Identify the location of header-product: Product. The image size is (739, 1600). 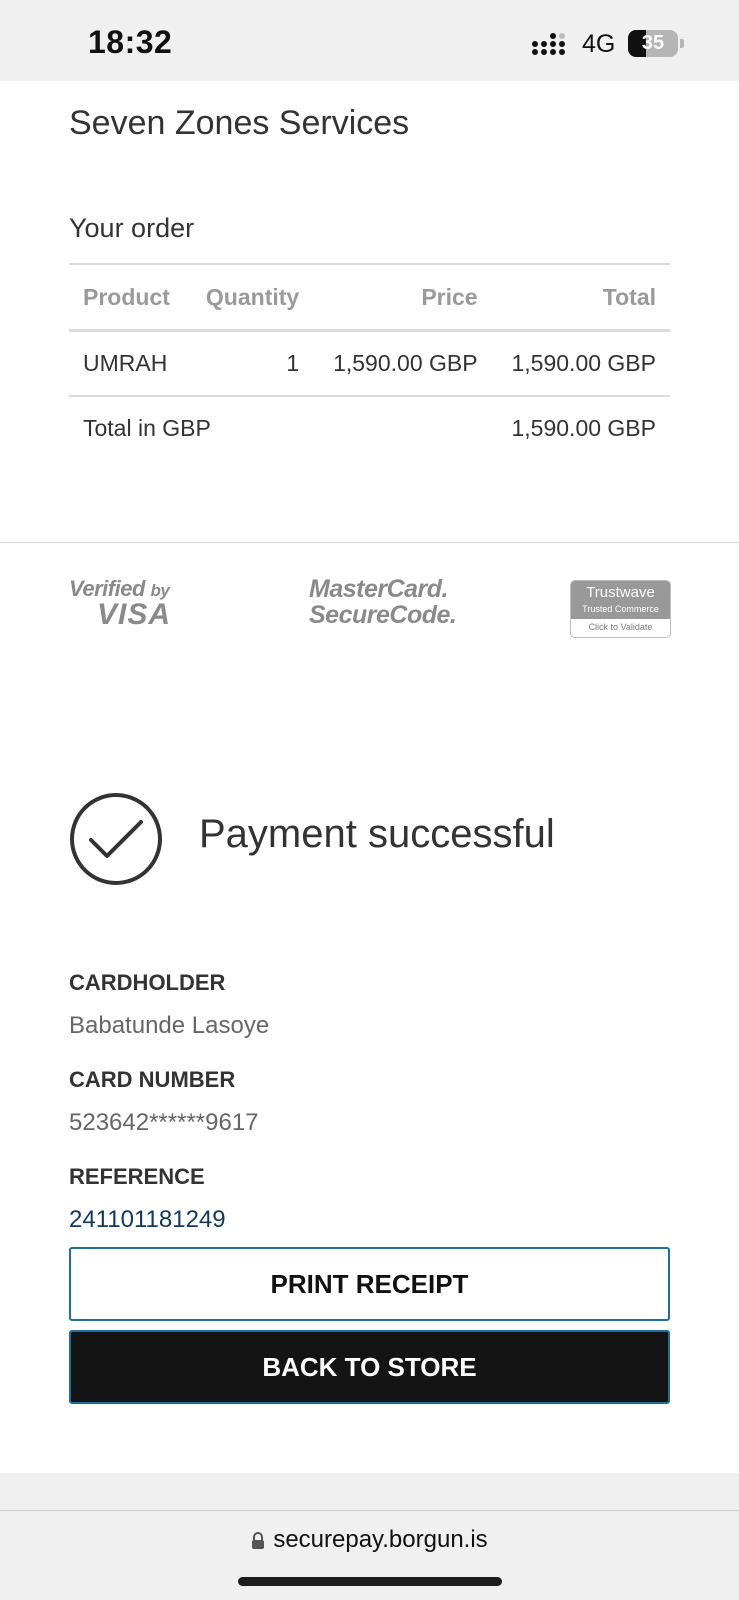
(128, 297).